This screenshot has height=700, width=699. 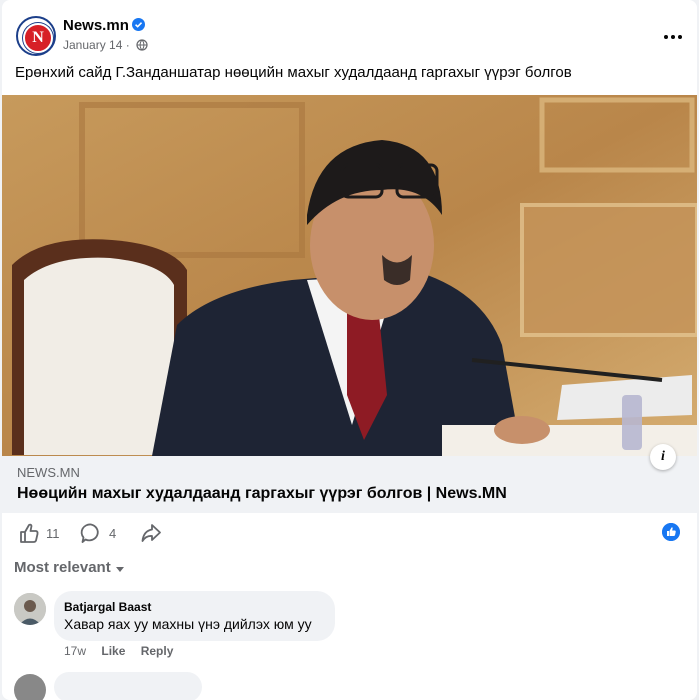 What do you see at coordinates (96, 25) in the screenshot?
I see `page-name: News.mn` at bounding box center [96, 25].